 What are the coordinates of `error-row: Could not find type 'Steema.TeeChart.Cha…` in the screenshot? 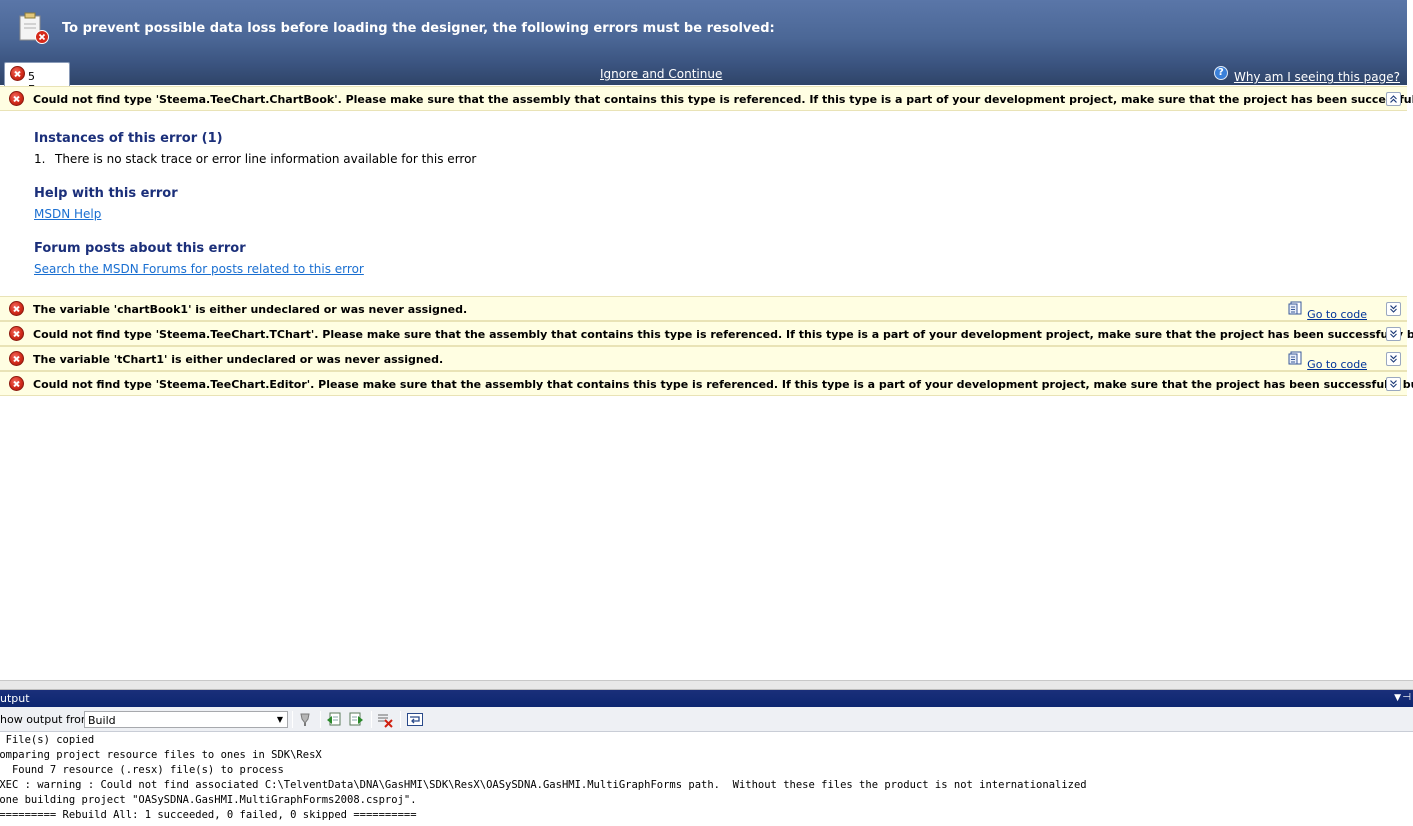 It's located at (706, 98).